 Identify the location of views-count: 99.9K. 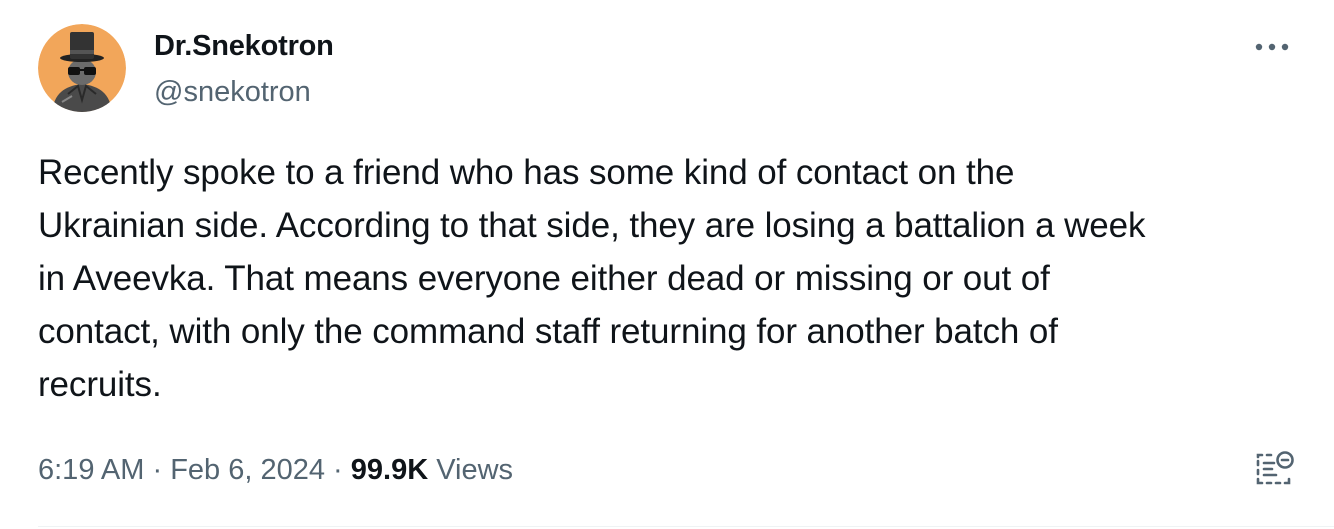
(389, 470).